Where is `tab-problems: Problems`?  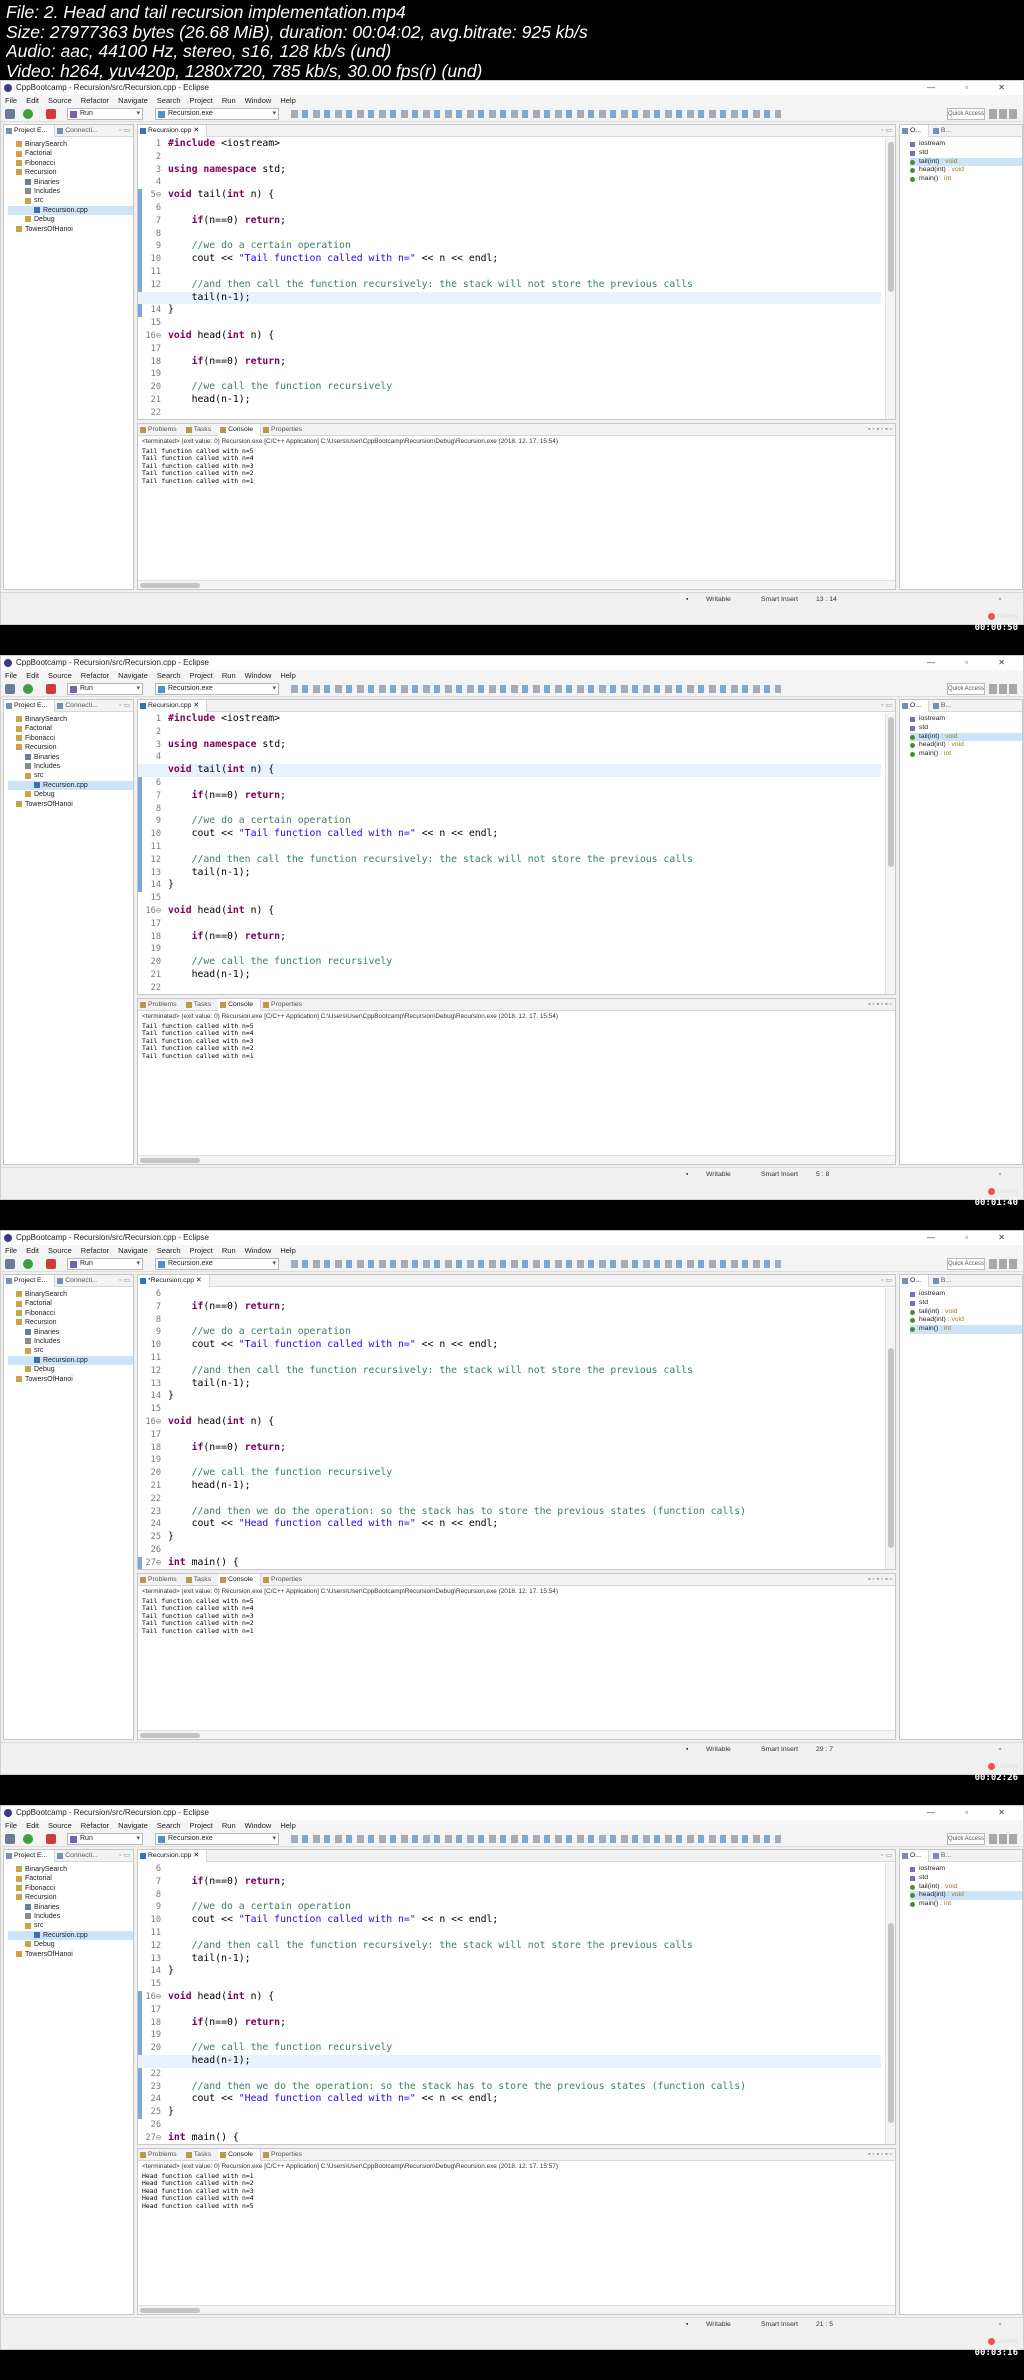 tab-problems: Problems is located at coordinates (161, 1580).